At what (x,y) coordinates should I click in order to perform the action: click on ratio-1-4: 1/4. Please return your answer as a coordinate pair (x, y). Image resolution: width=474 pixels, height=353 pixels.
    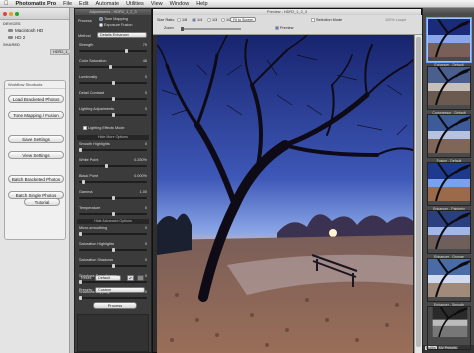
    Looking at the image, I should click on (197, 20).